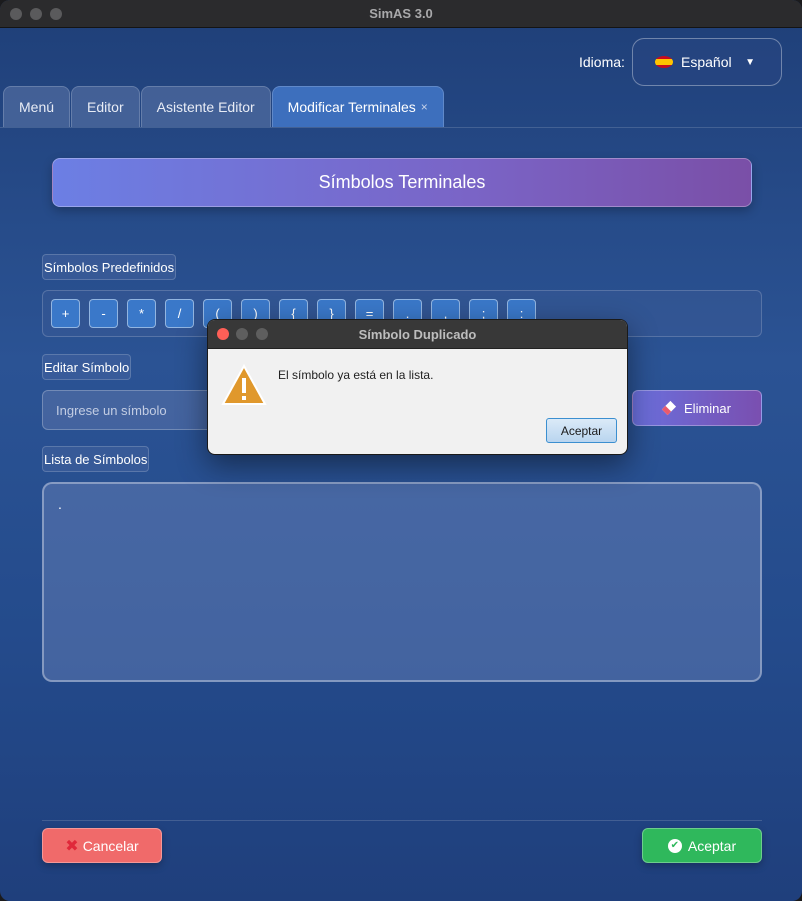 This screenshot has height=901, width=802. What do you see at coordinates (110, 845) in the screenshot?
I see `cancel-button-label: Cancelar` at bounding box center [110, 845].